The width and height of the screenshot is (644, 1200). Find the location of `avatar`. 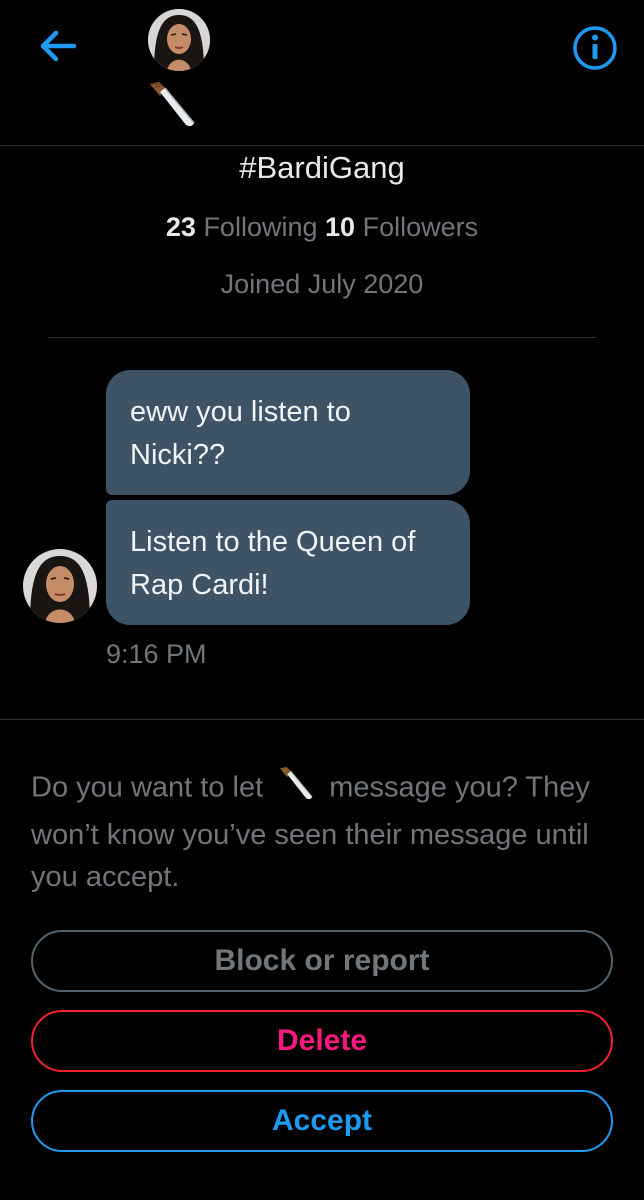

avatar is located at coordinates (179, 40).